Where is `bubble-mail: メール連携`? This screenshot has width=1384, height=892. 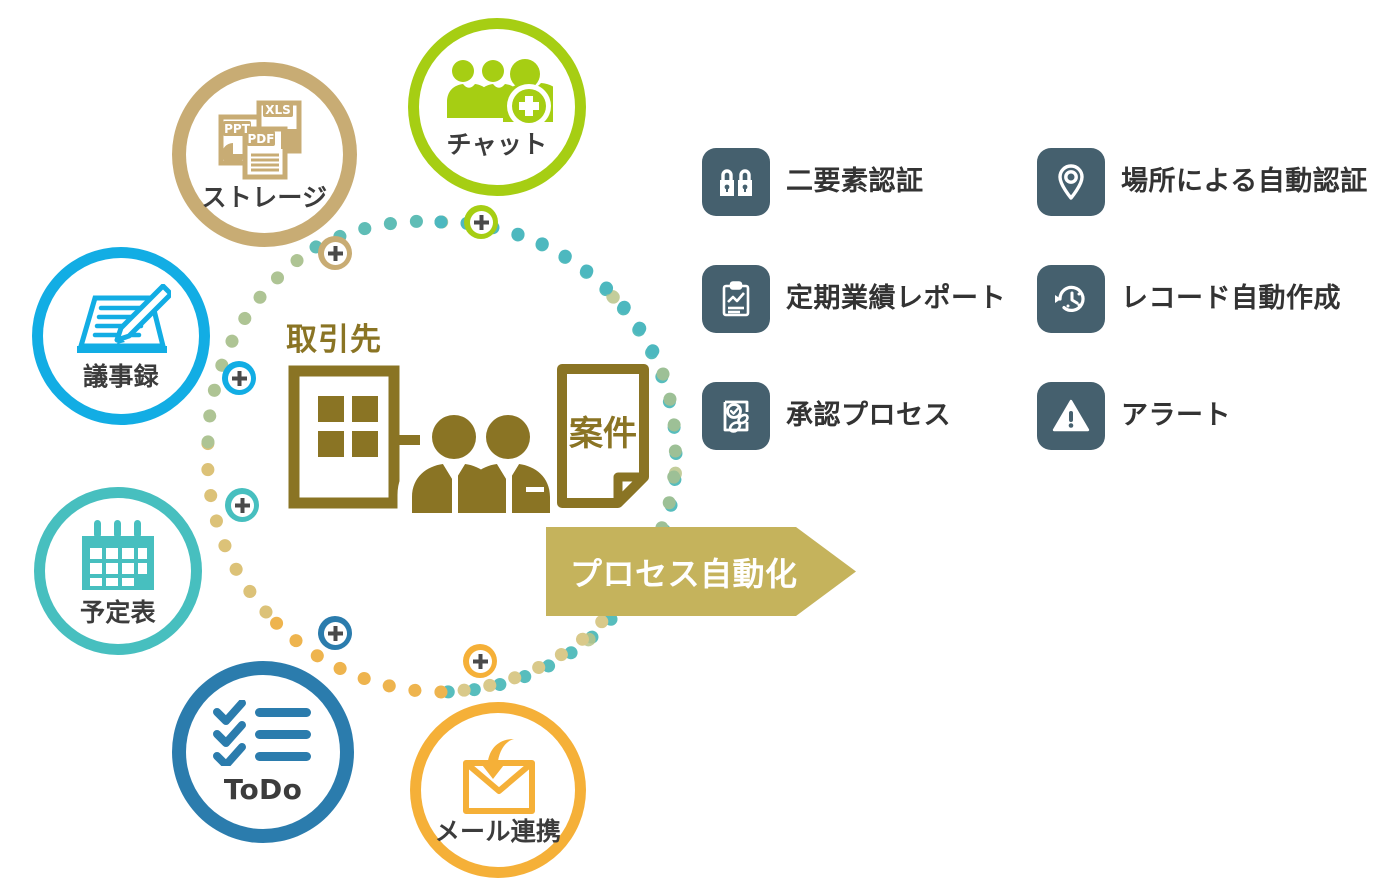 bubble-mail: メール連携 is located at coordinates (498, 790).